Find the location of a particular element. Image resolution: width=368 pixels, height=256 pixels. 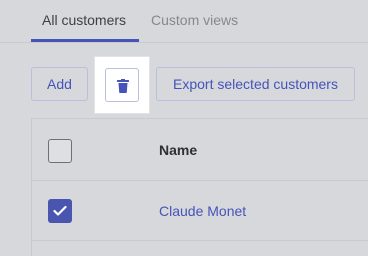

tab-bar-divider is located at coordinates (184, 42).